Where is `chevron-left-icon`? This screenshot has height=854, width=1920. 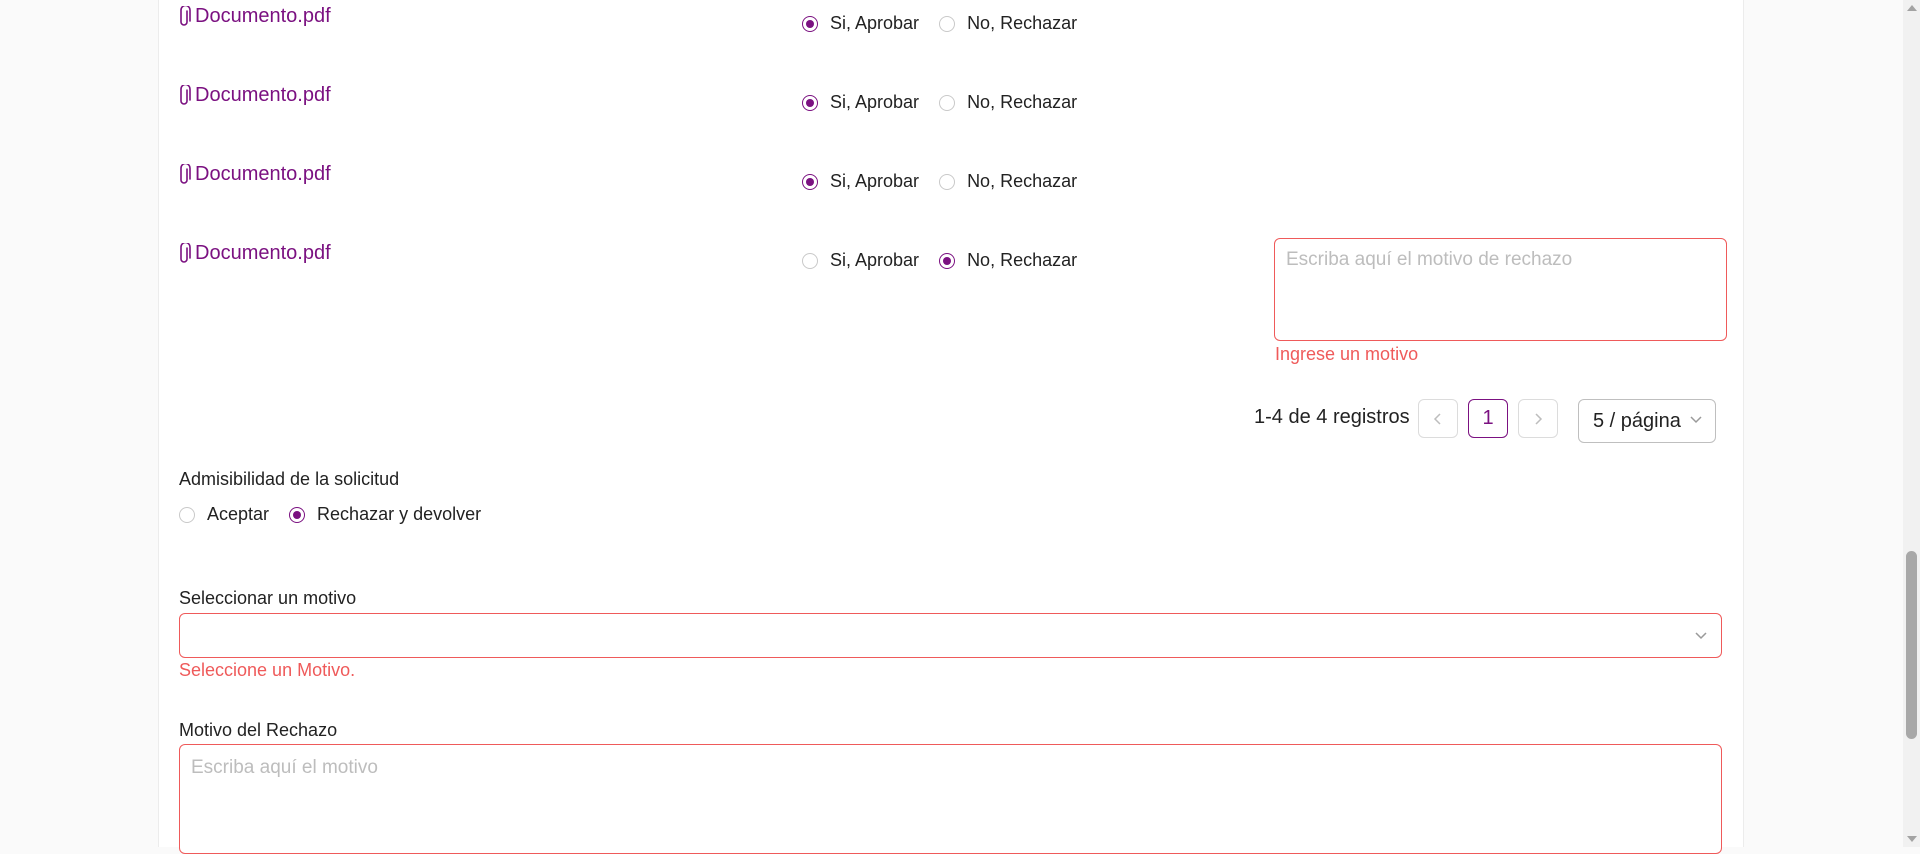 chevron-left-icon is located at coordinates (1437, 418).